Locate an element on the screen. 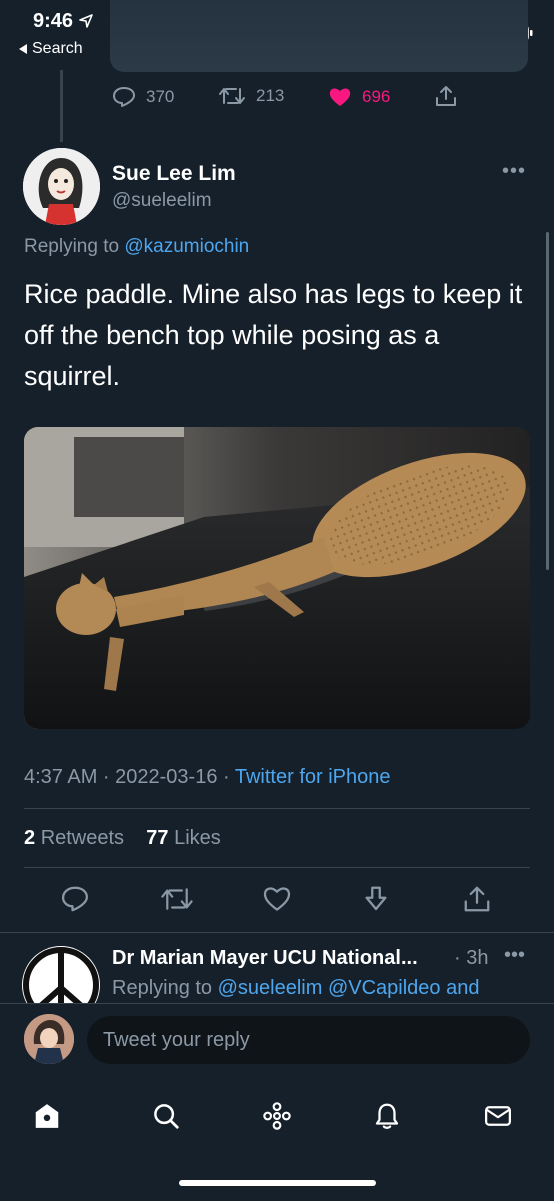 The width and height of the screenshot is (554, 1201). prev-share-button is located at coordinates (446, 96).